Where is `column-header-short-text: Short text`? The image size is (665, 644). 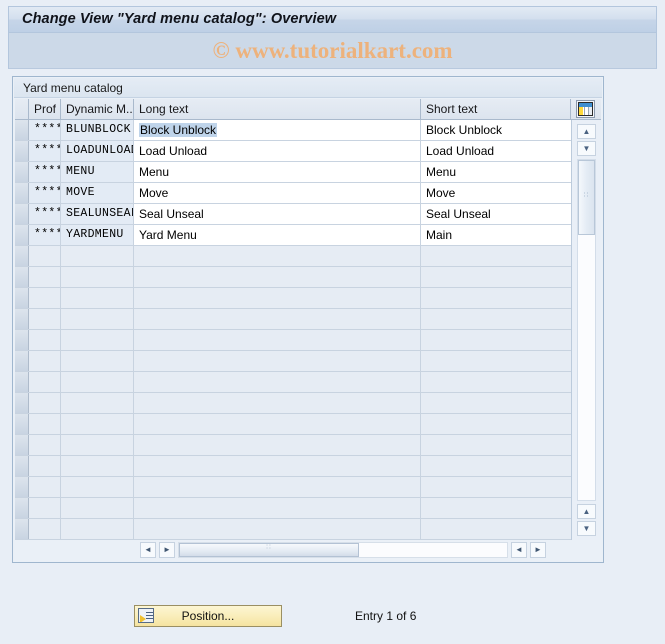
column-header-short-text: Short text is located at coordinates (496, 109).